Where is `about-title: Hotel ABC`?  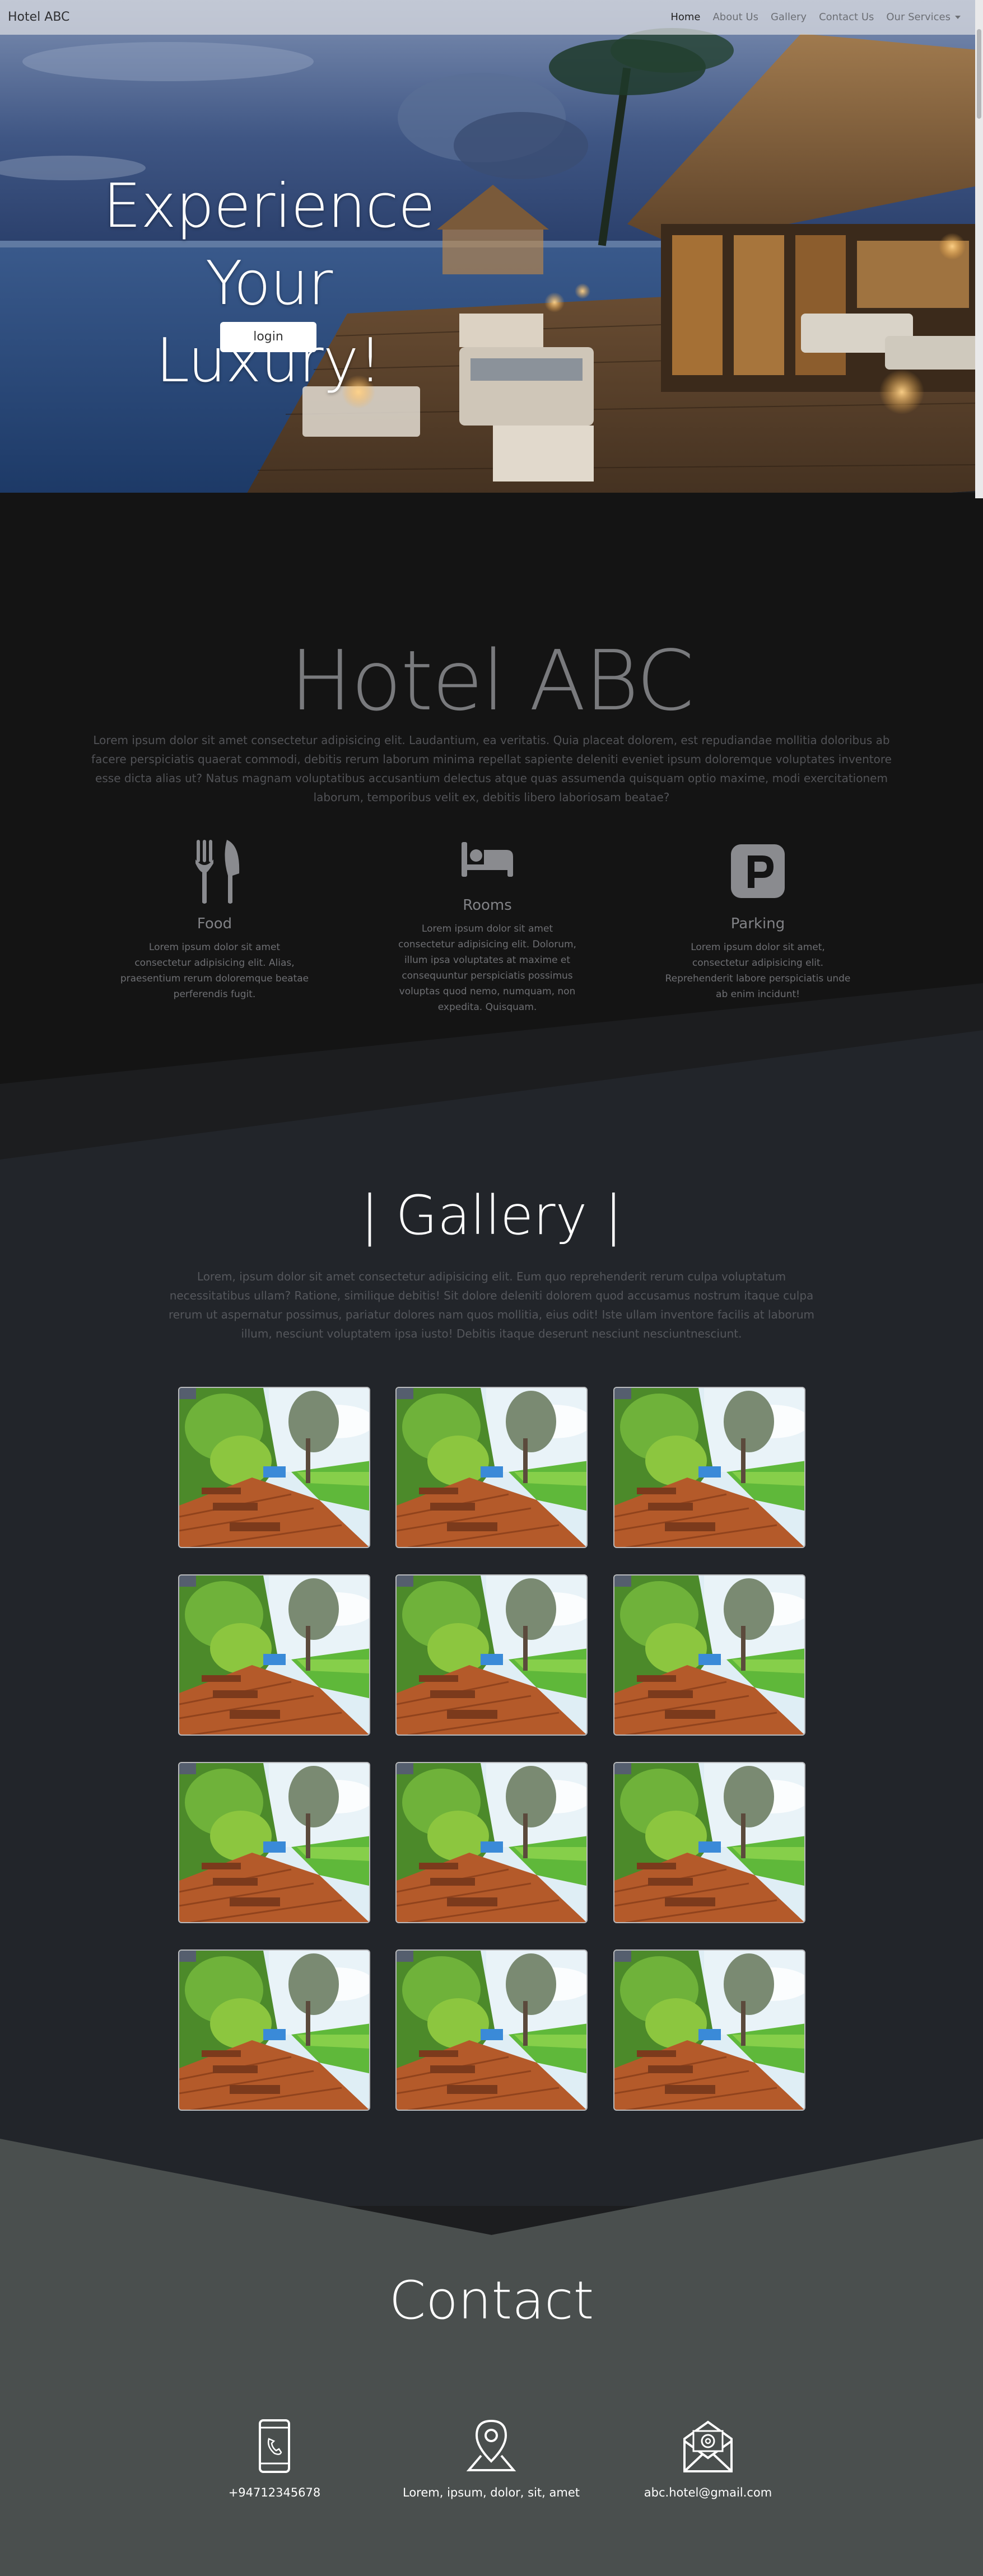 about-title: Hotel ABC is located at coordinates (492, 681).